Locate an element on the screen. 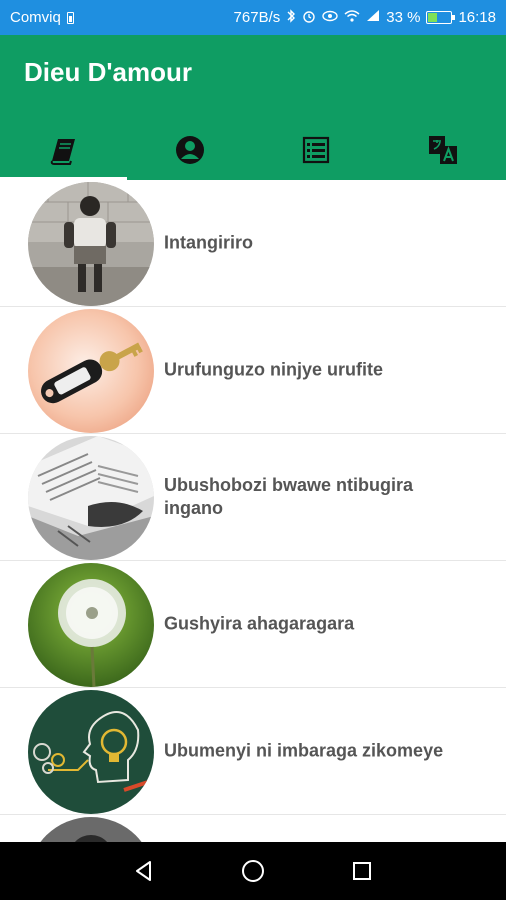 This screenshot has height=900, width=506. carrier-name: Comviq is located at coordinates (35, 17).